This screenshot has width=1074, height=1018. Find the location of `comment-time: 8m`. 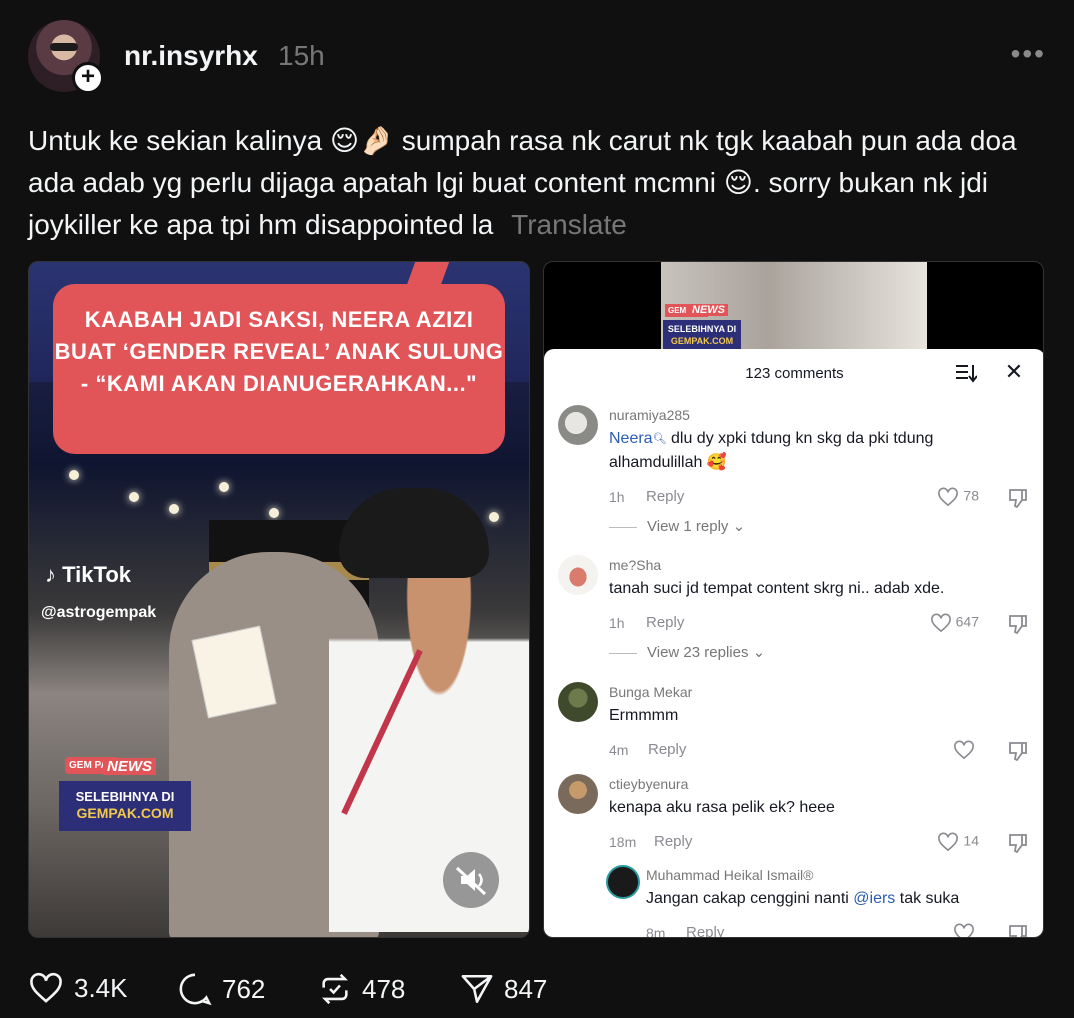

comment-time: 8m is located at coordinates (656, 931).